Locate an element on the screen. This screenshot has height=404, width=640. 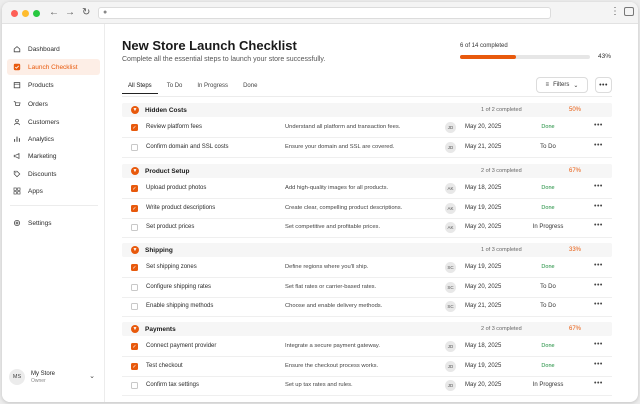
sidebar-item-products: Products is located at coordinates (53, 85).